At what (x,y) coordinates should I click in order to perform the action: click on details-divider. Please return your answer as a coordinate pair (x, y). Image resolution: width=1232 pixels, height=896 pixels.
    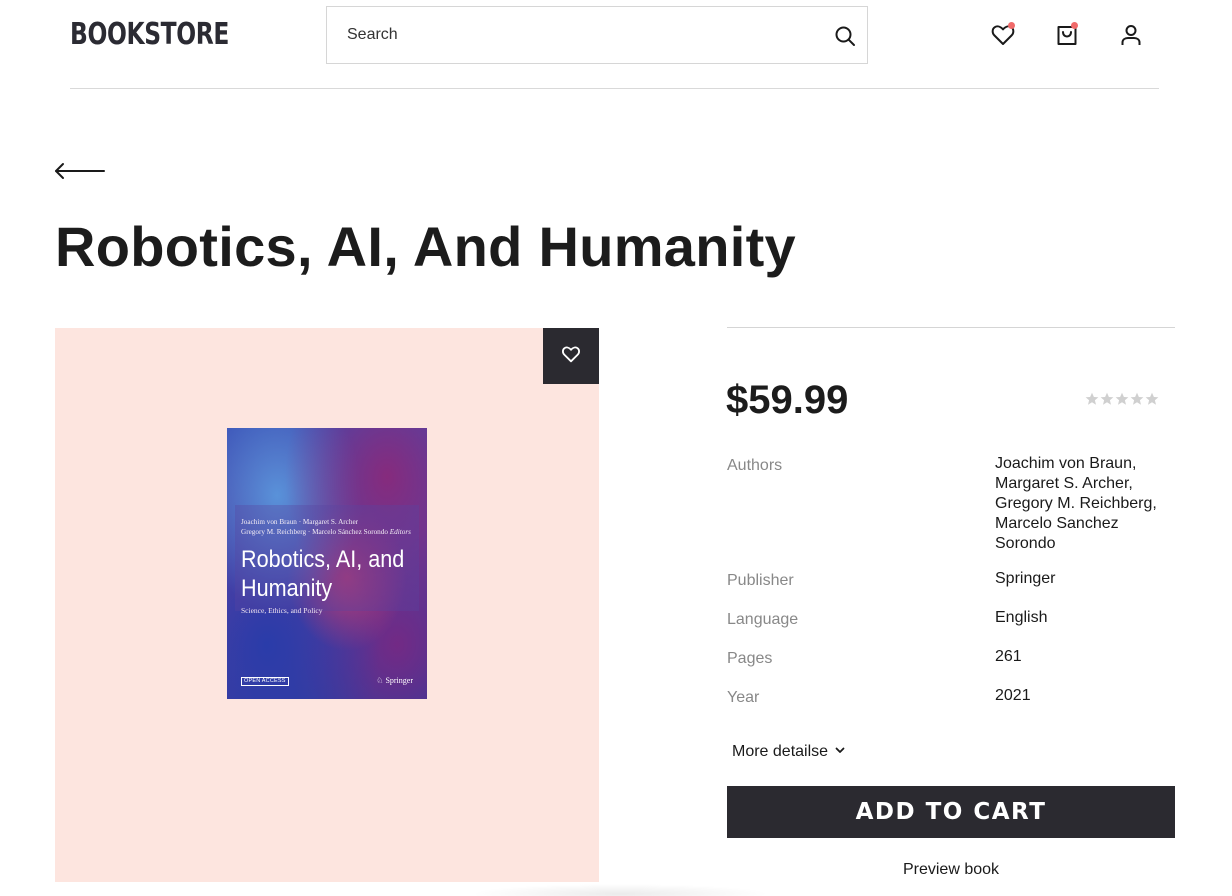
    Looking at the image, I should click on (951, 327).